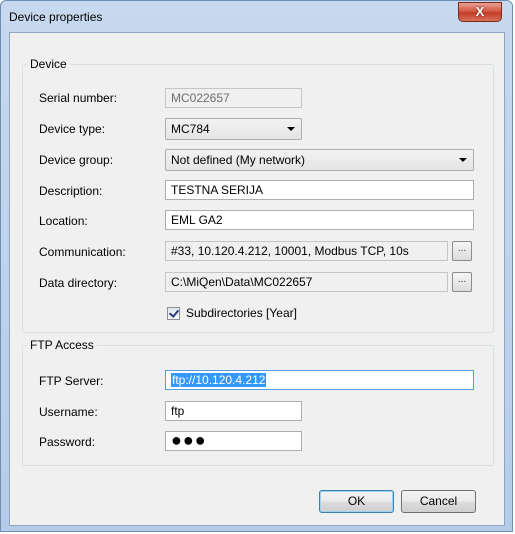  I want to click on ftp-server-value: ftp://10.120.4.212, so click(219, 380).